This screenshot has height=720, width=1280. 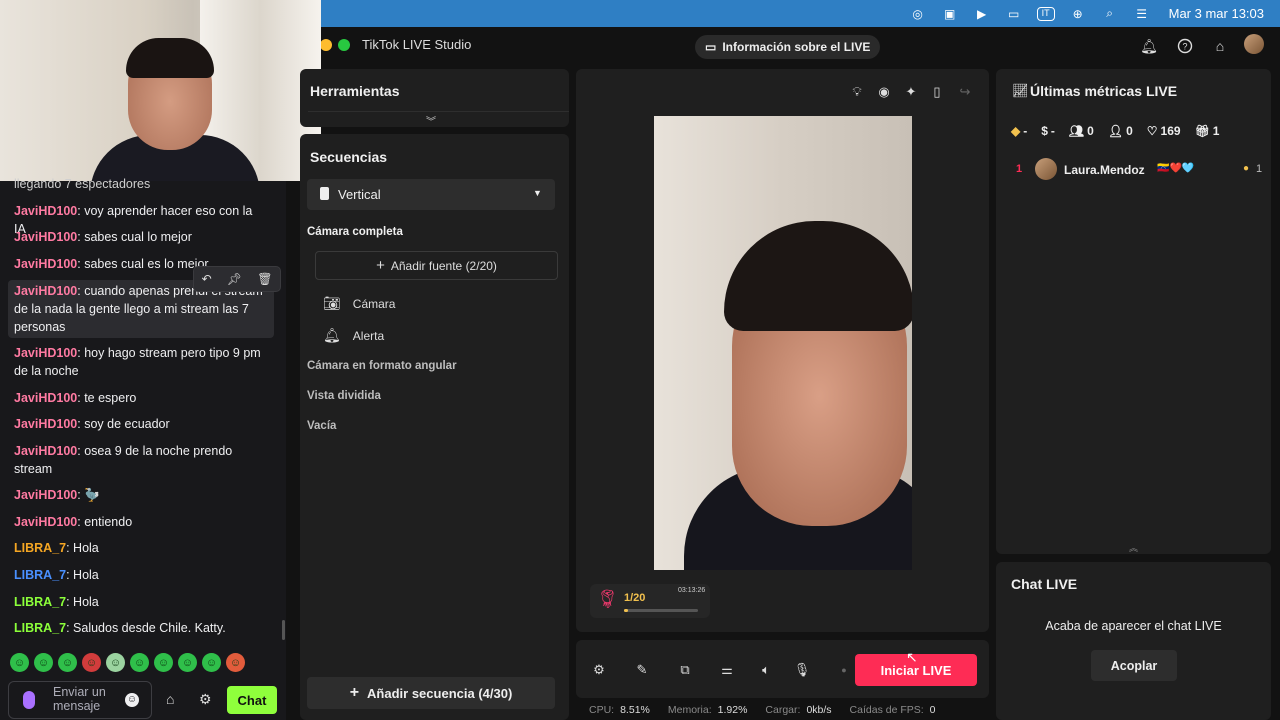 I want to click on store-icon: ⌂, so click(x=170, y=699).